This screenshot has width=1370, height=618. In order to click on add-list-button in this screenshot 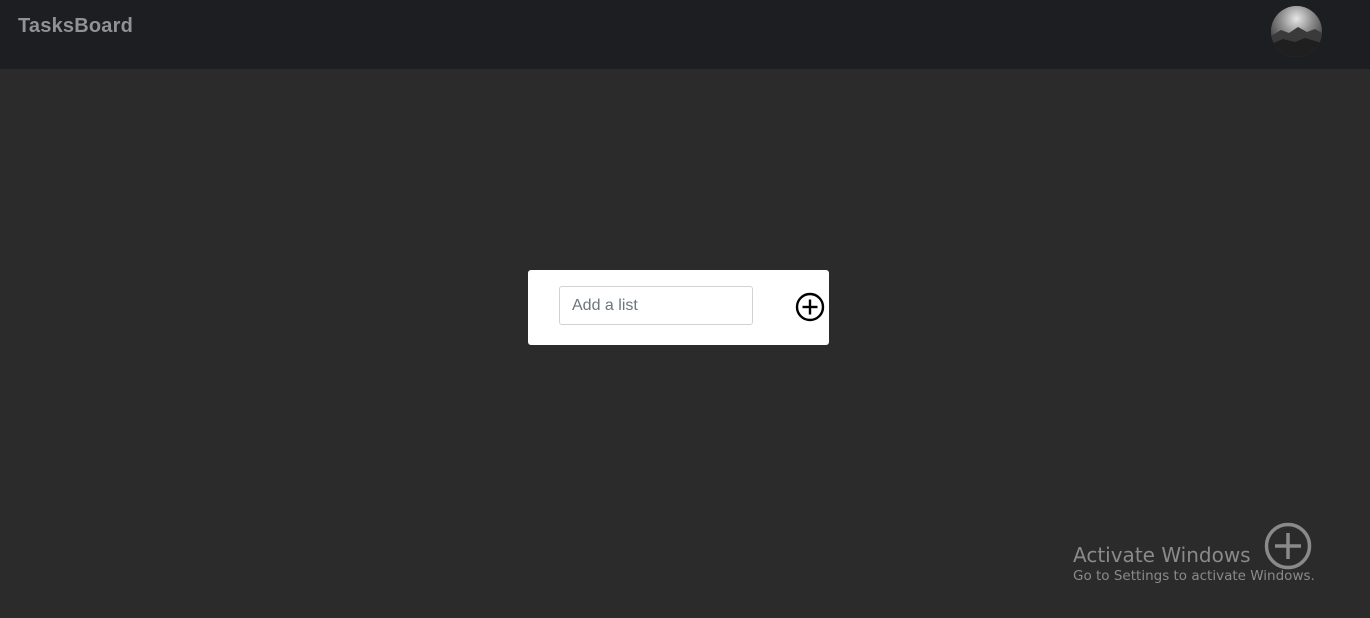, I will do `click(810, 307)`.